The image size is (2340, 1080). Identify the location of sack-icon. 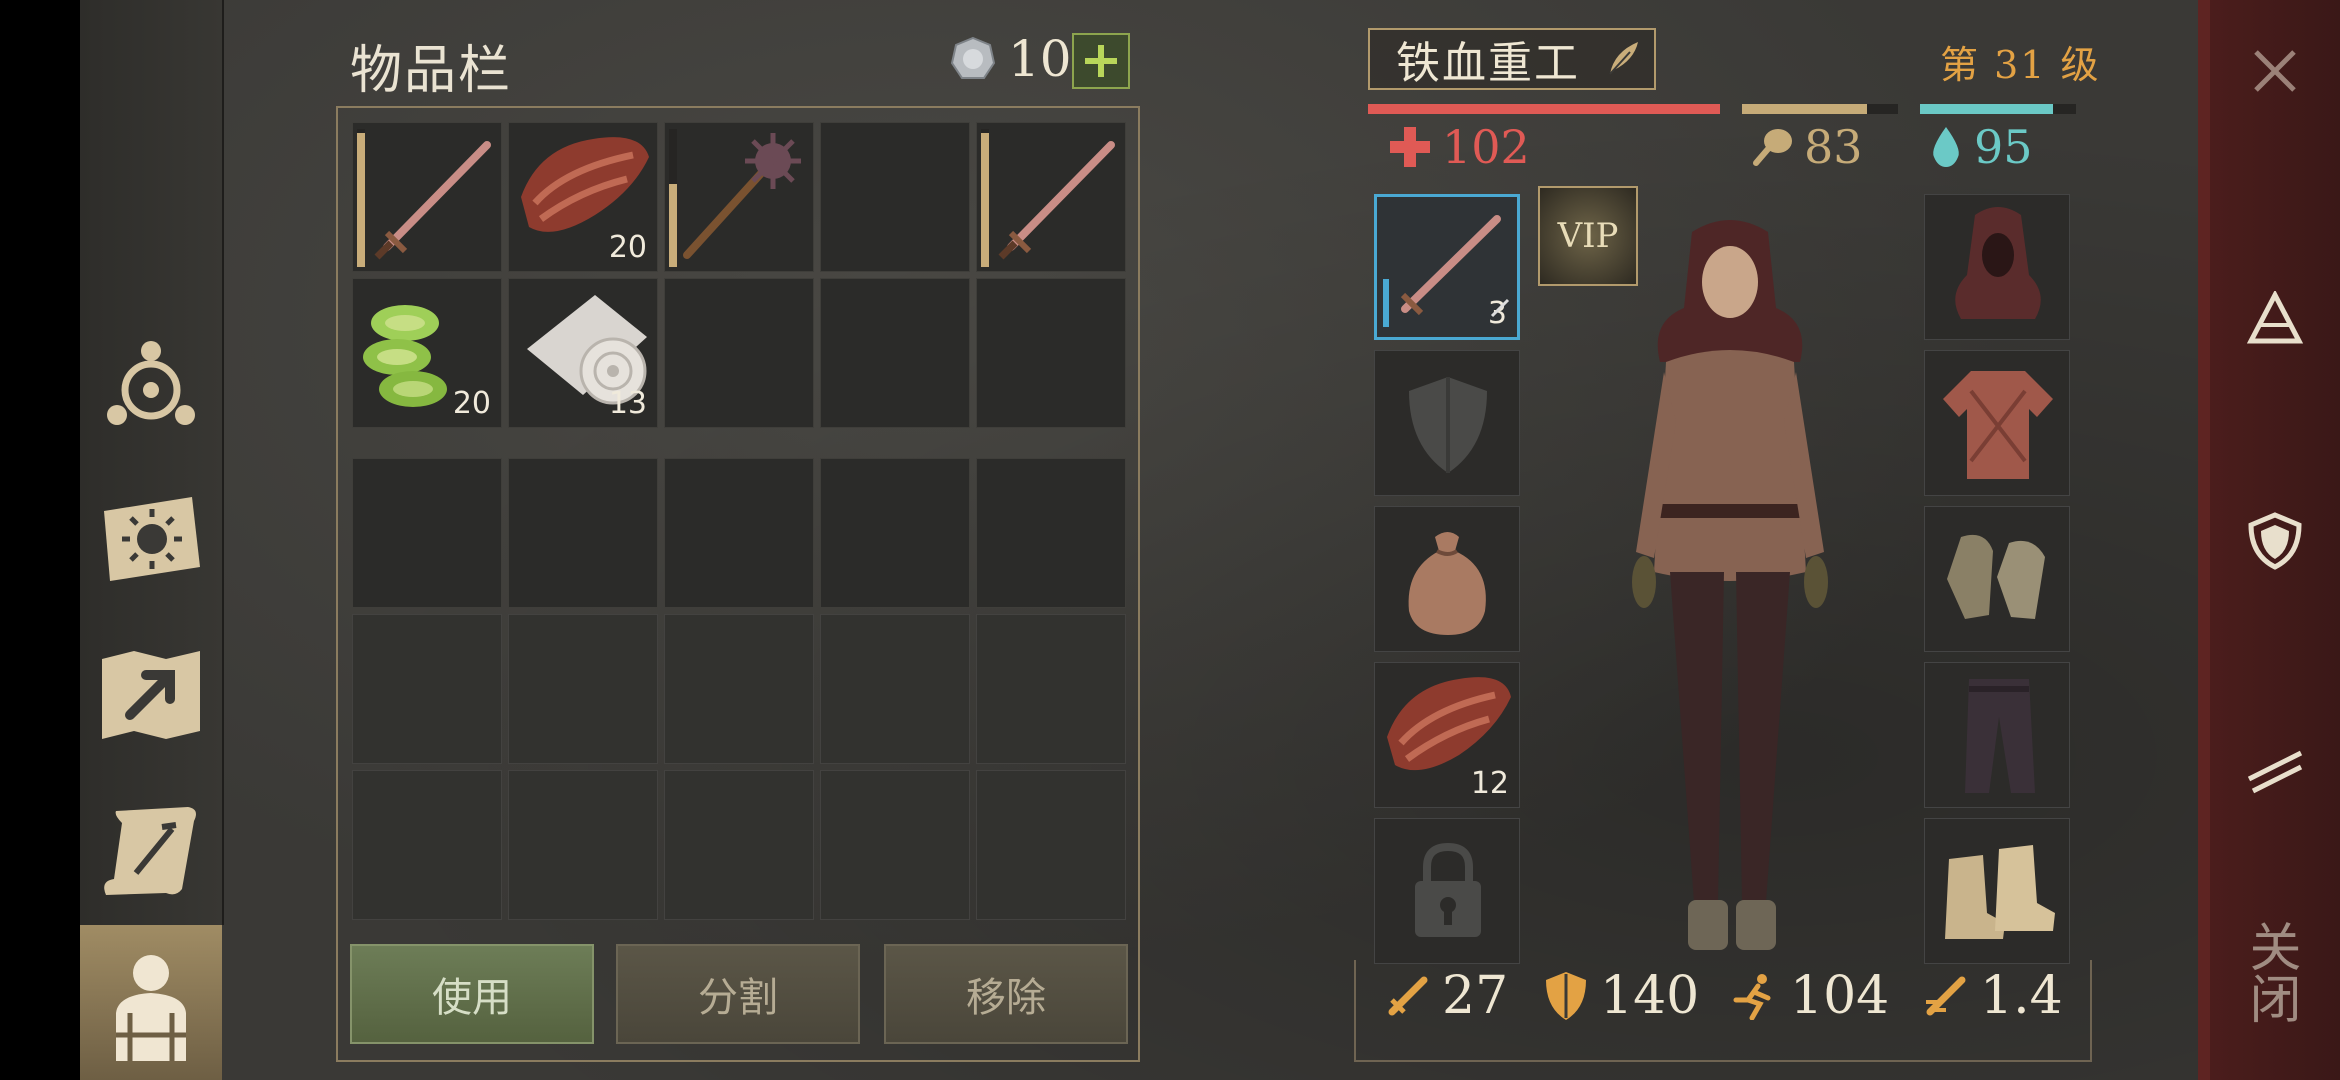
(1447, 583).